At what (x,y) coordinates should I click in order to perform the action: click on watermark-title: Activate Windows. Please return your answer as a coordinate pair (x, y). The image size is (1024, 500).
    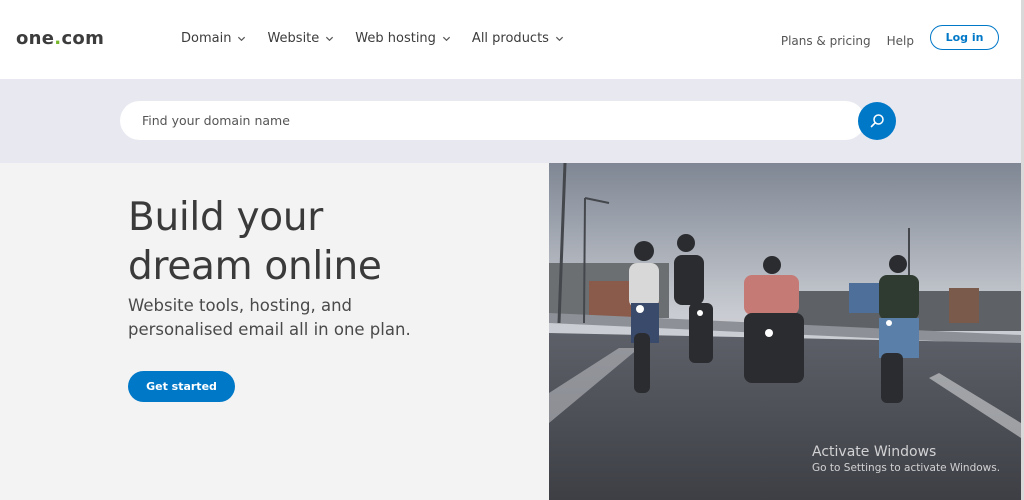
    Looking at the image, I should click on (874, 452).